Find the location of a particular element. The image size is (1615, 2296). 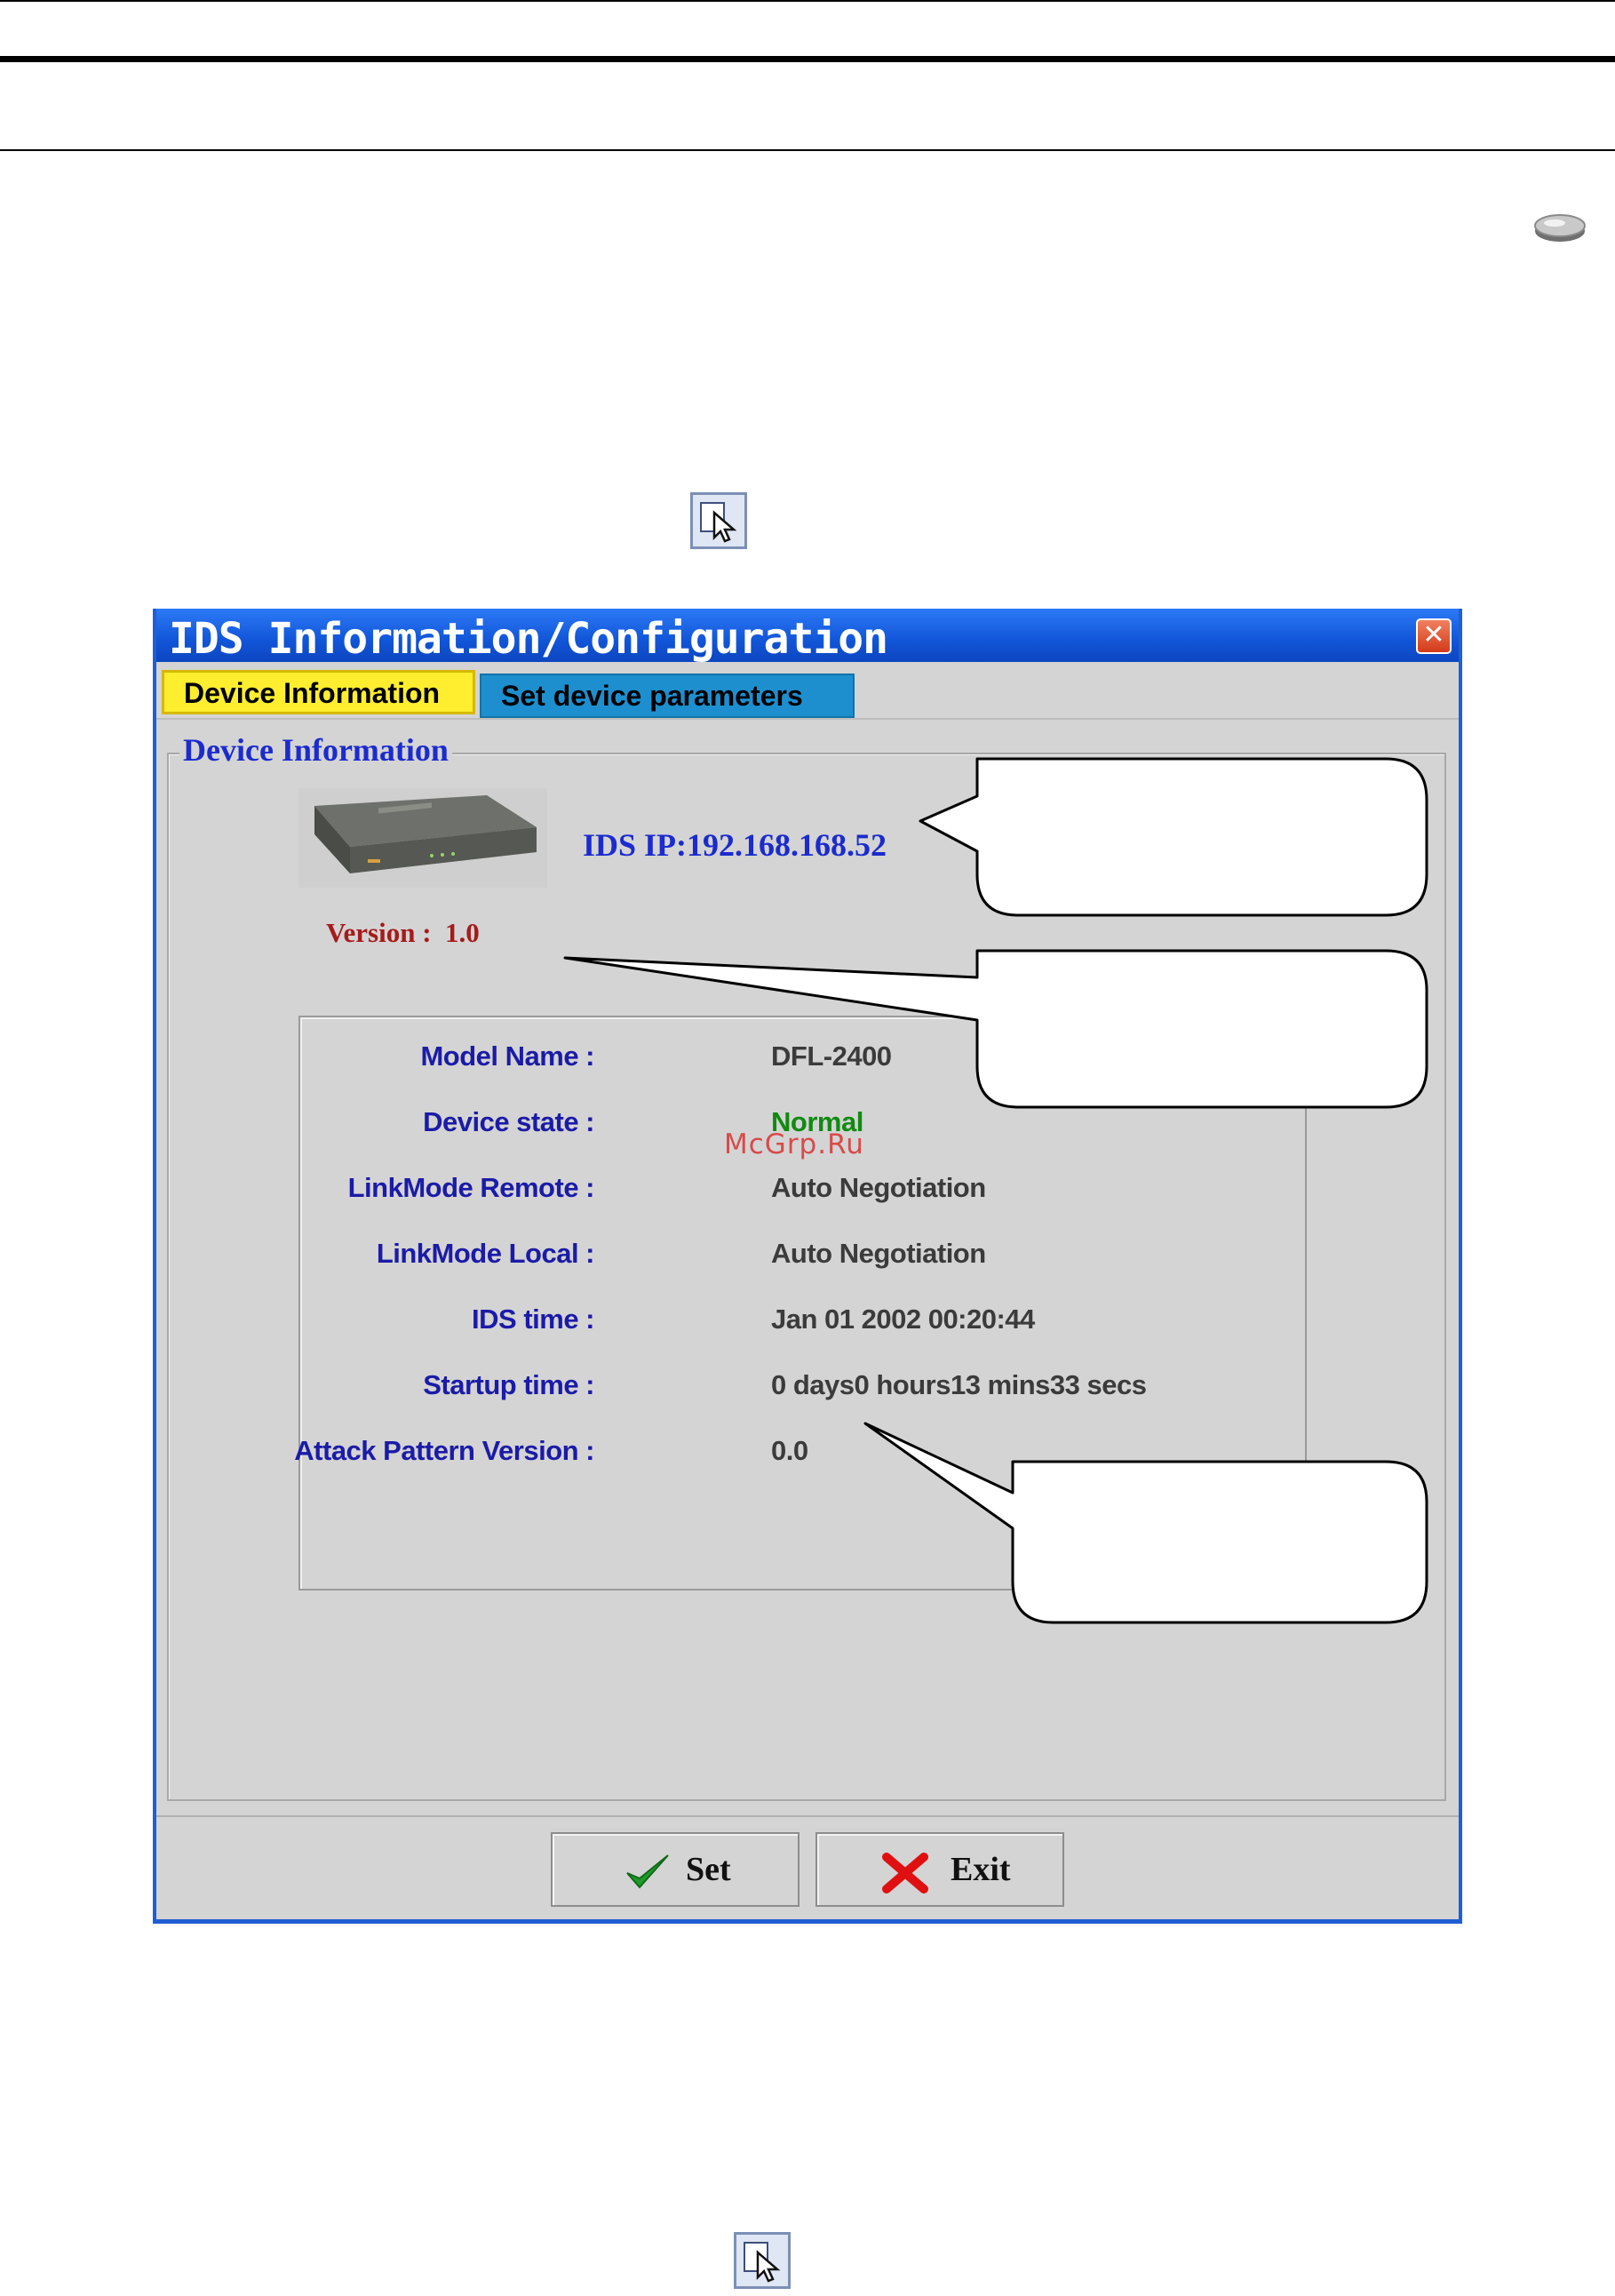

callout-attack-pattern is located at coordinates (1145, 1523).